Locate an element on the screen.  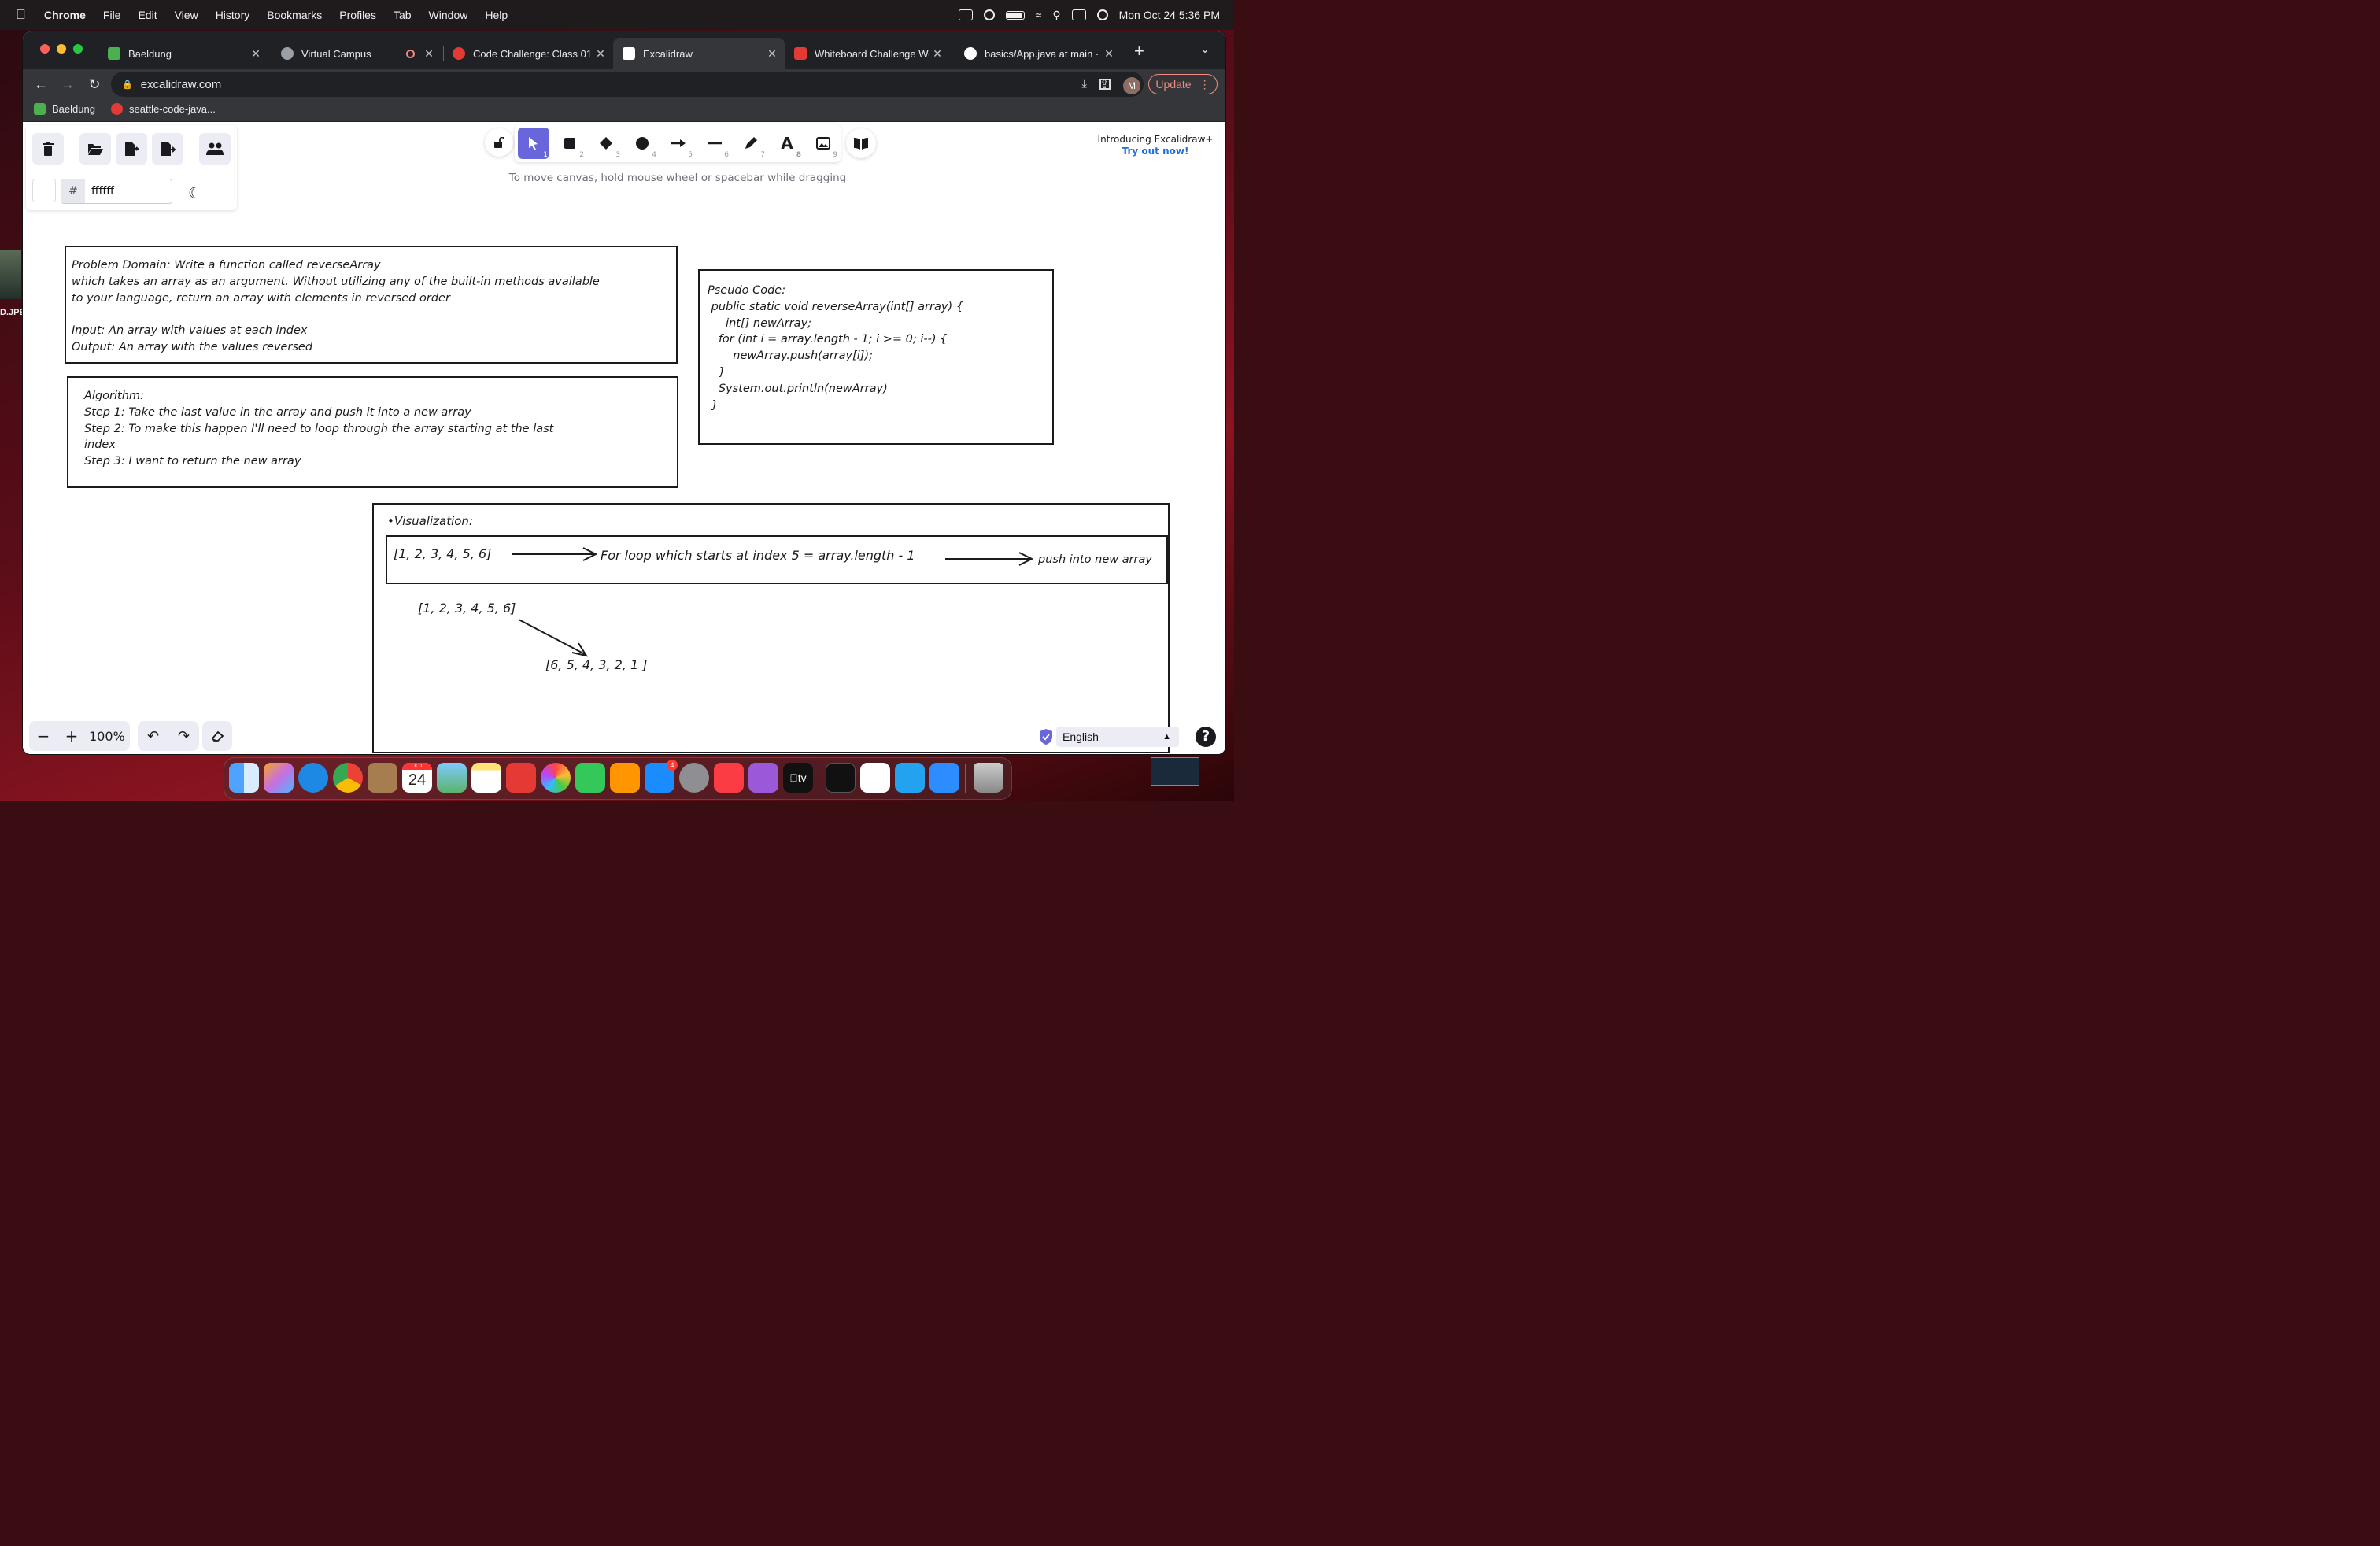
battery-icon is located at coordinates (1015, 15).